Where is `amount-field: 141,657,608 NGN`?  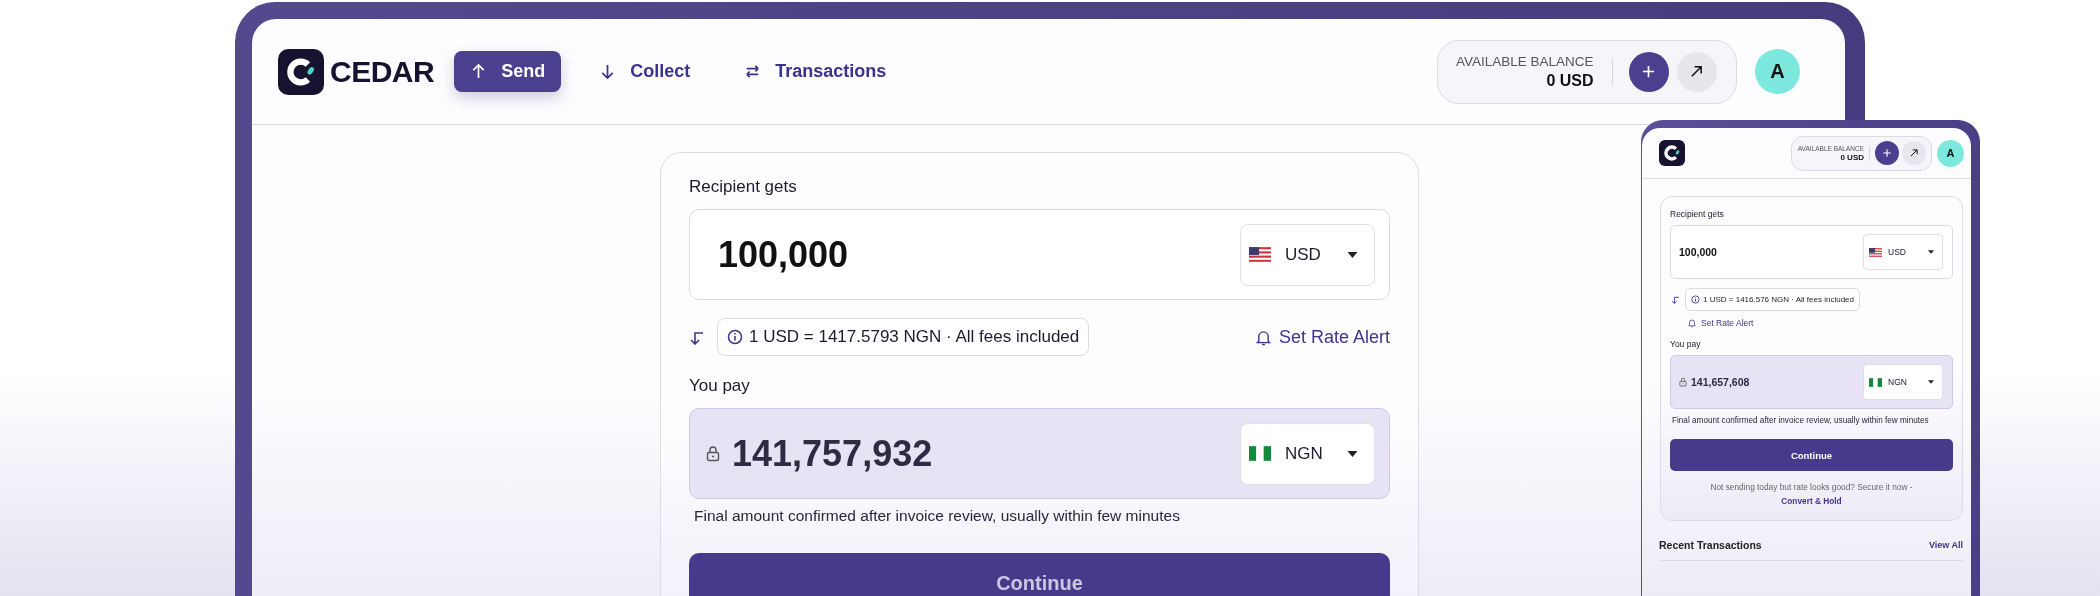
amount-field: 141,657,608 NGN is located at coordinates (1811, 382).